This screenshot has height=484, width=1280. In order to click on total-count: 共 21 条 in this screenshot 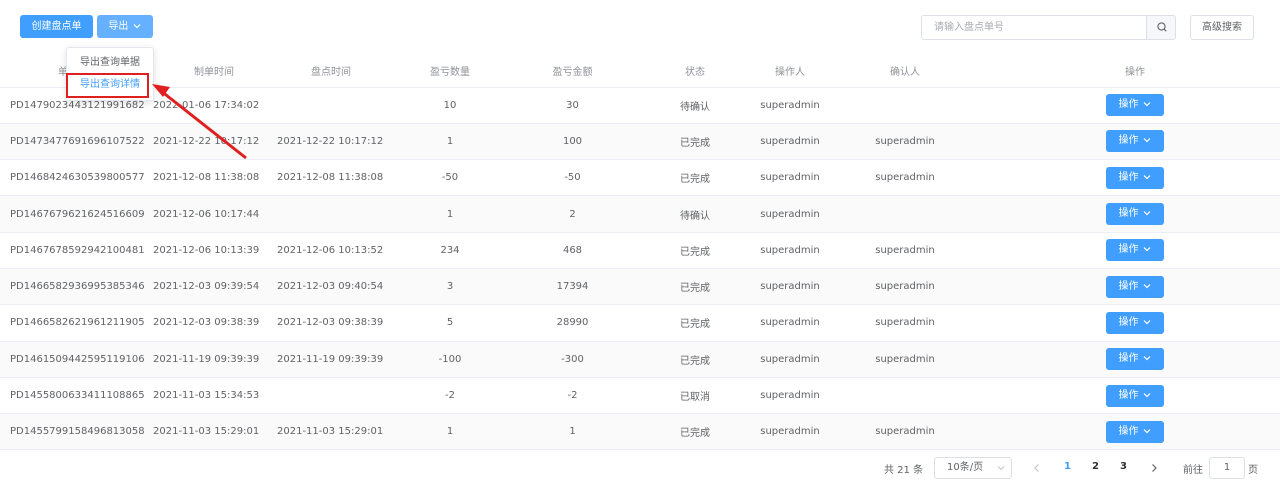, I will do `click(904, 470)`.